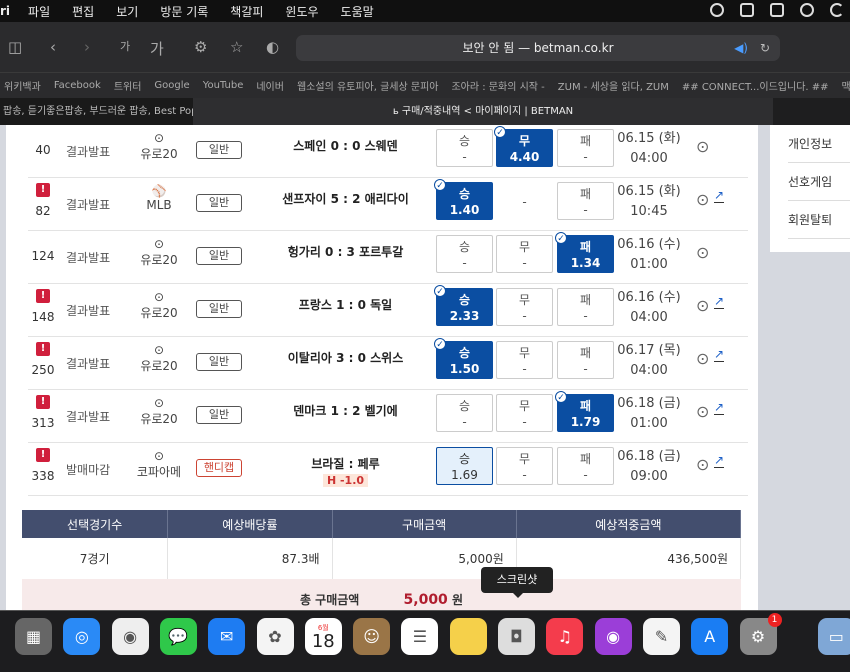 Image resolution: width=850 pixels, height=672 pixels. Describe the element at coordinates (301, 11) in the screenshot. I see `menu-window: 윈도우` at that location.